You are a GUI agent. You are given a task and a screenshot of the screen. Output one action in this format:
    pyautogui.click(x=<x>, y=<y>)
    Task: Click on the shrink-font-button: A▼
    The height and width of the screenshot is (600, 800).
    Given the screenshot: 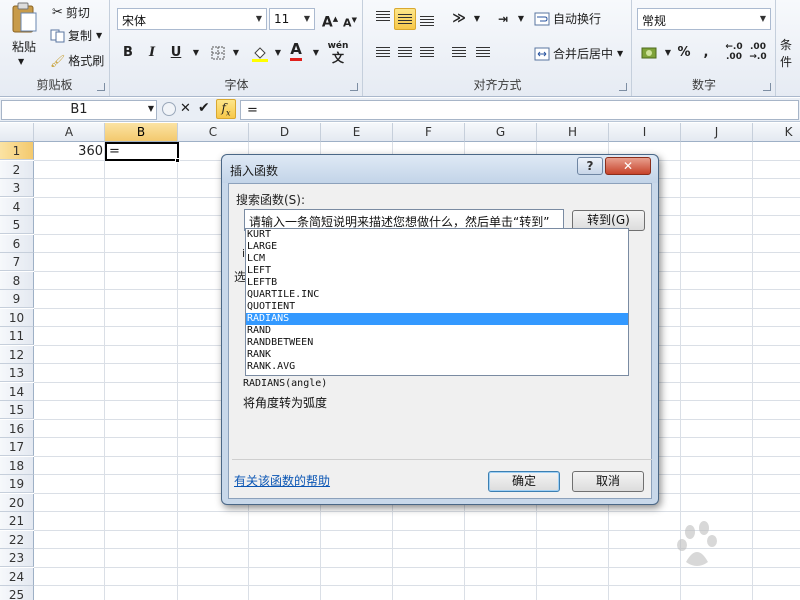 What is the action you would take?
    pyautogui.click(x=350, y=20)
    